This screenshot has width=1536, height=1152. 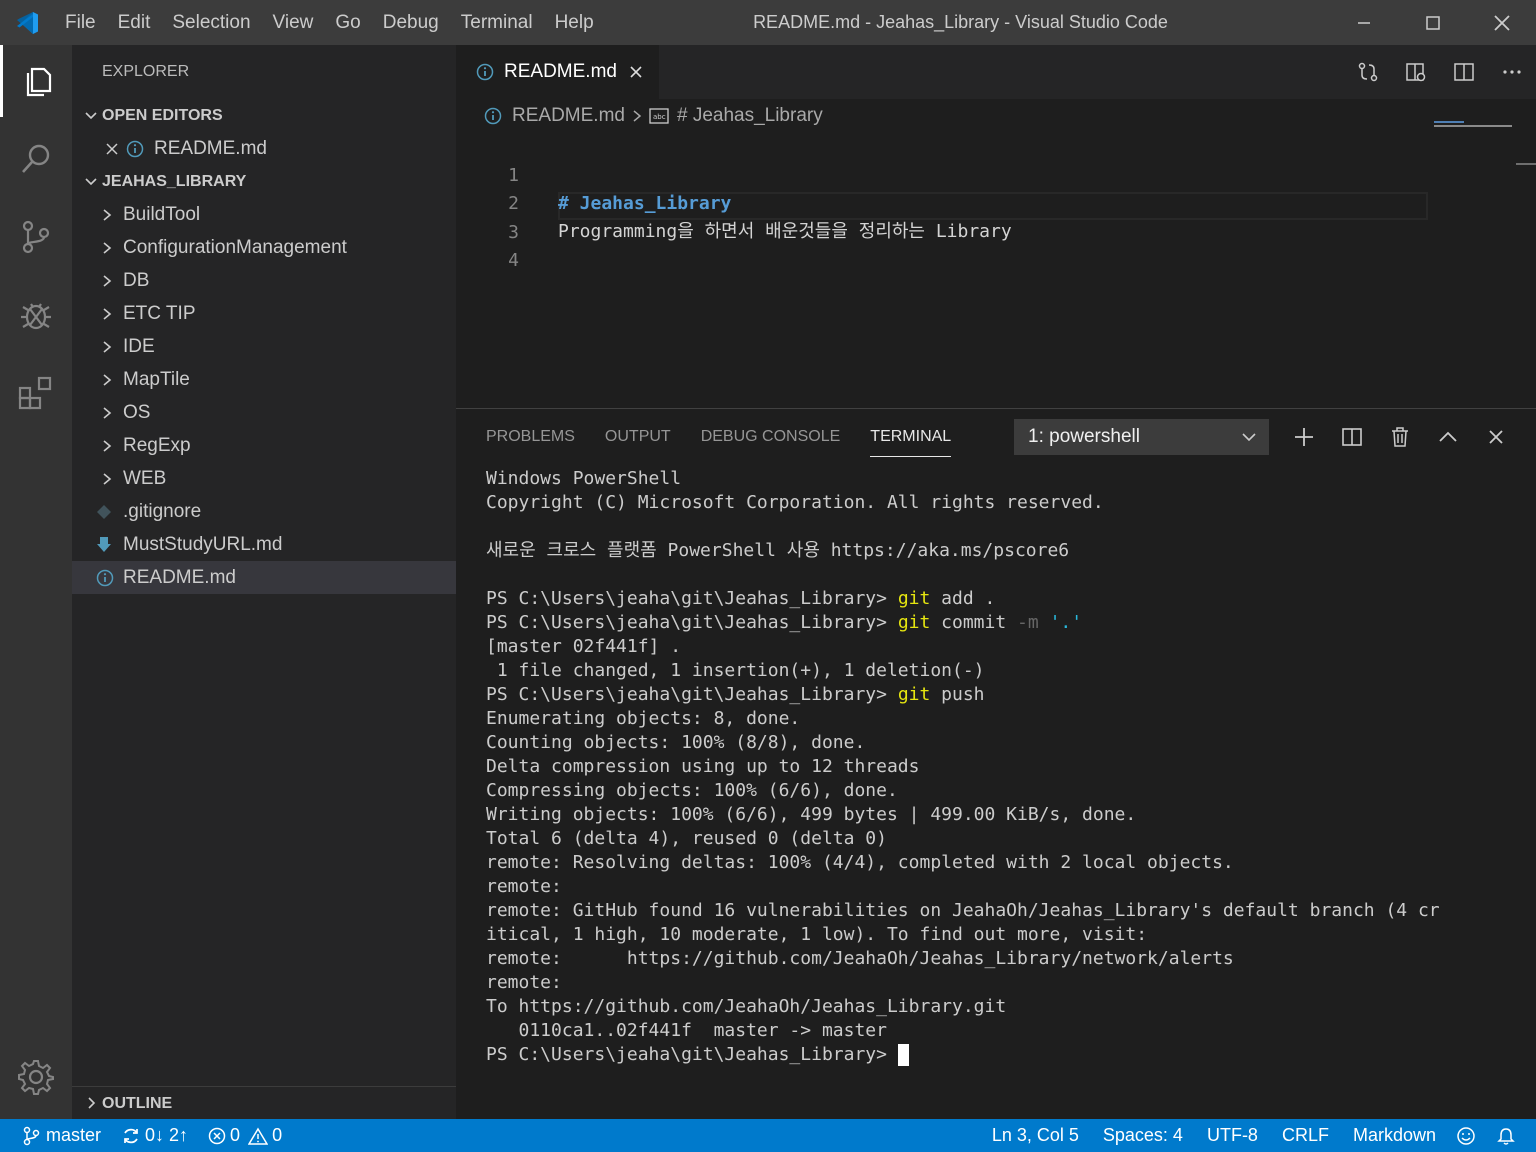 I want to click on line-number: 4, so click(x=513, y=260).